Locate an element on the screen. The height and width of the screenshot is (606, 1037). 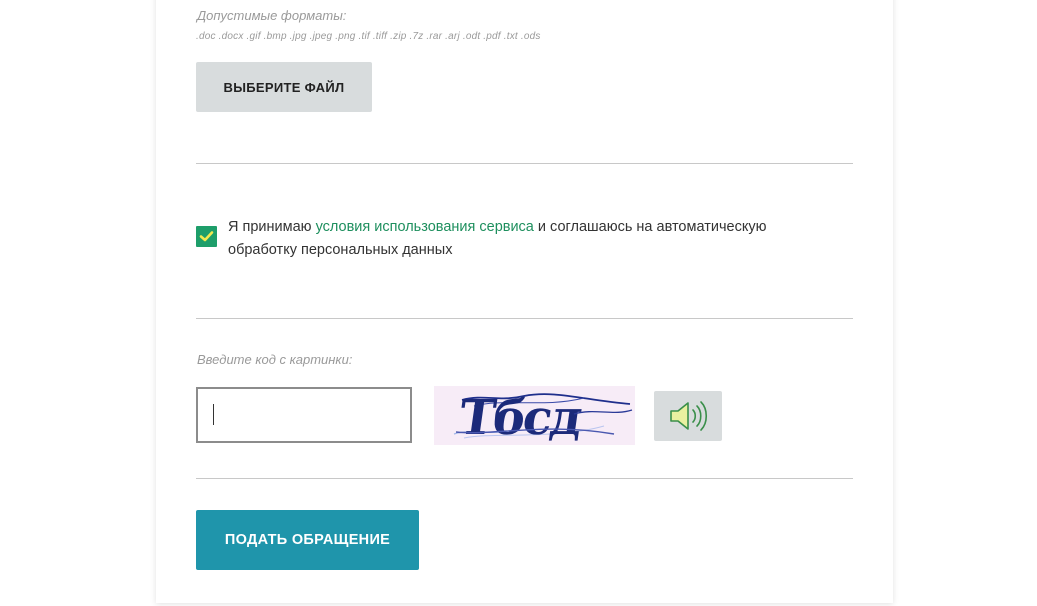
consent-checkbox is located at coordinates (206, 236).